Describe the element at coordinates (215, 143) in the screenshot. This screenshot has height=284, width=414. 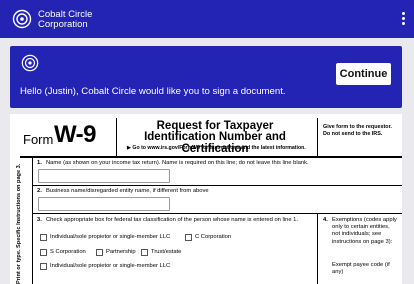
I see `form-title-line-2: Identification Number and Certification` at that location.